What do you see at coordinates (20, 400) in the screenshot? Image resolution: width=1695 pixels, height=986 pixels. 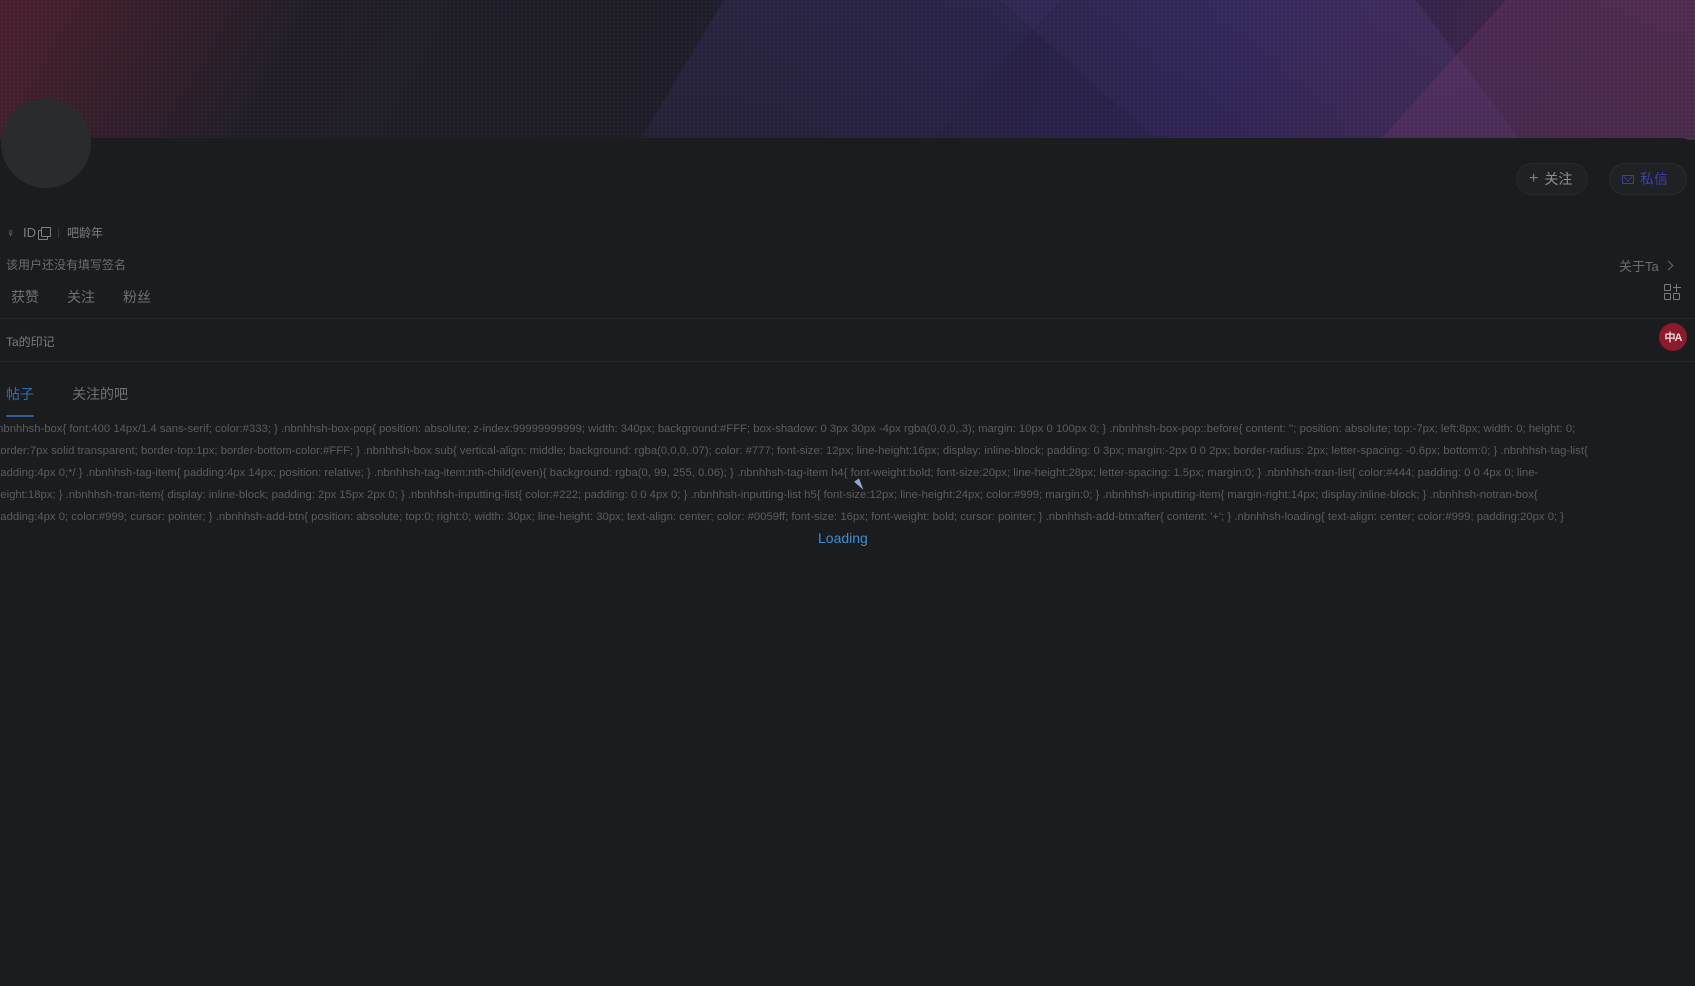 I see `tab-posts: 帖子` at bounding box center [20, 400].